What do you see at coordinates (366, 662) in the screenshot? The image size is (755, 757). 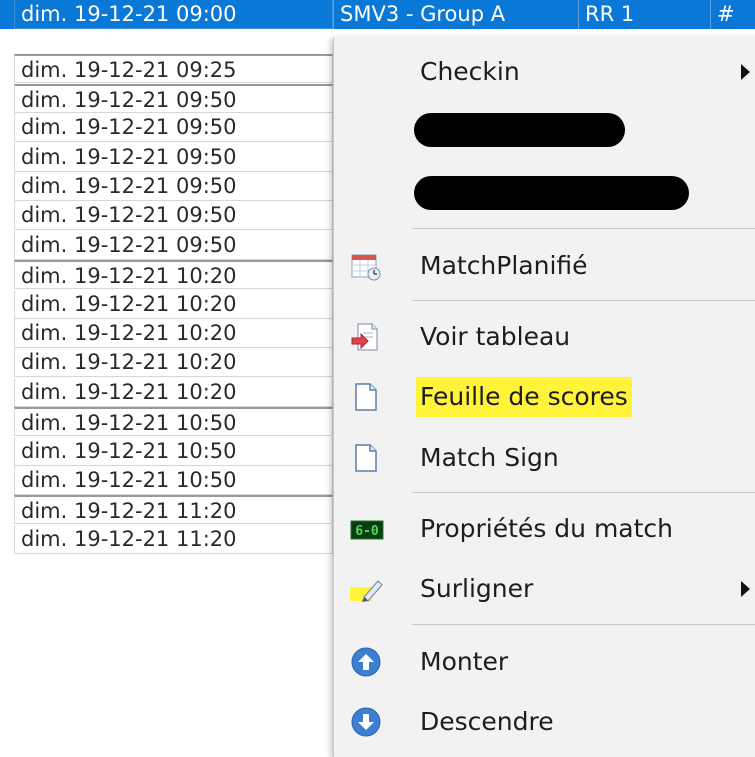 I see `arrow-up-circle-icon` at bounding box center [366, 662].